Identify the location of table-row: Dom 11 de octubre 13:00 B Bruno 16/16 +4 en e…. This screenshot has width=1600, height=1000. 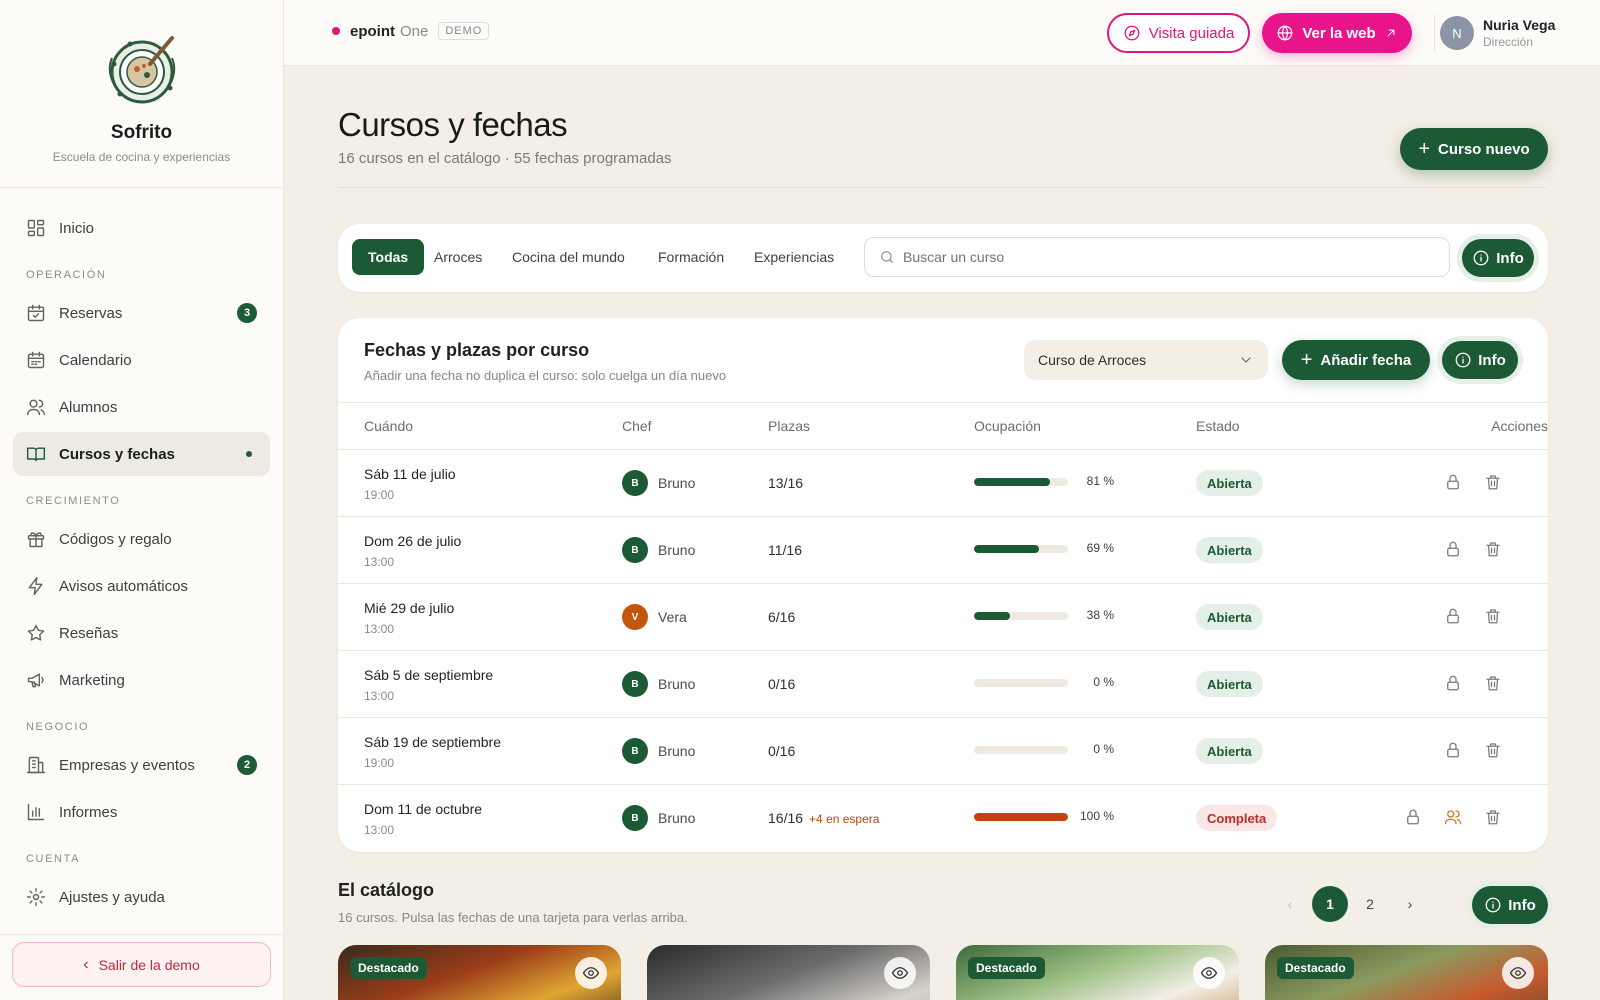
(943, 818).